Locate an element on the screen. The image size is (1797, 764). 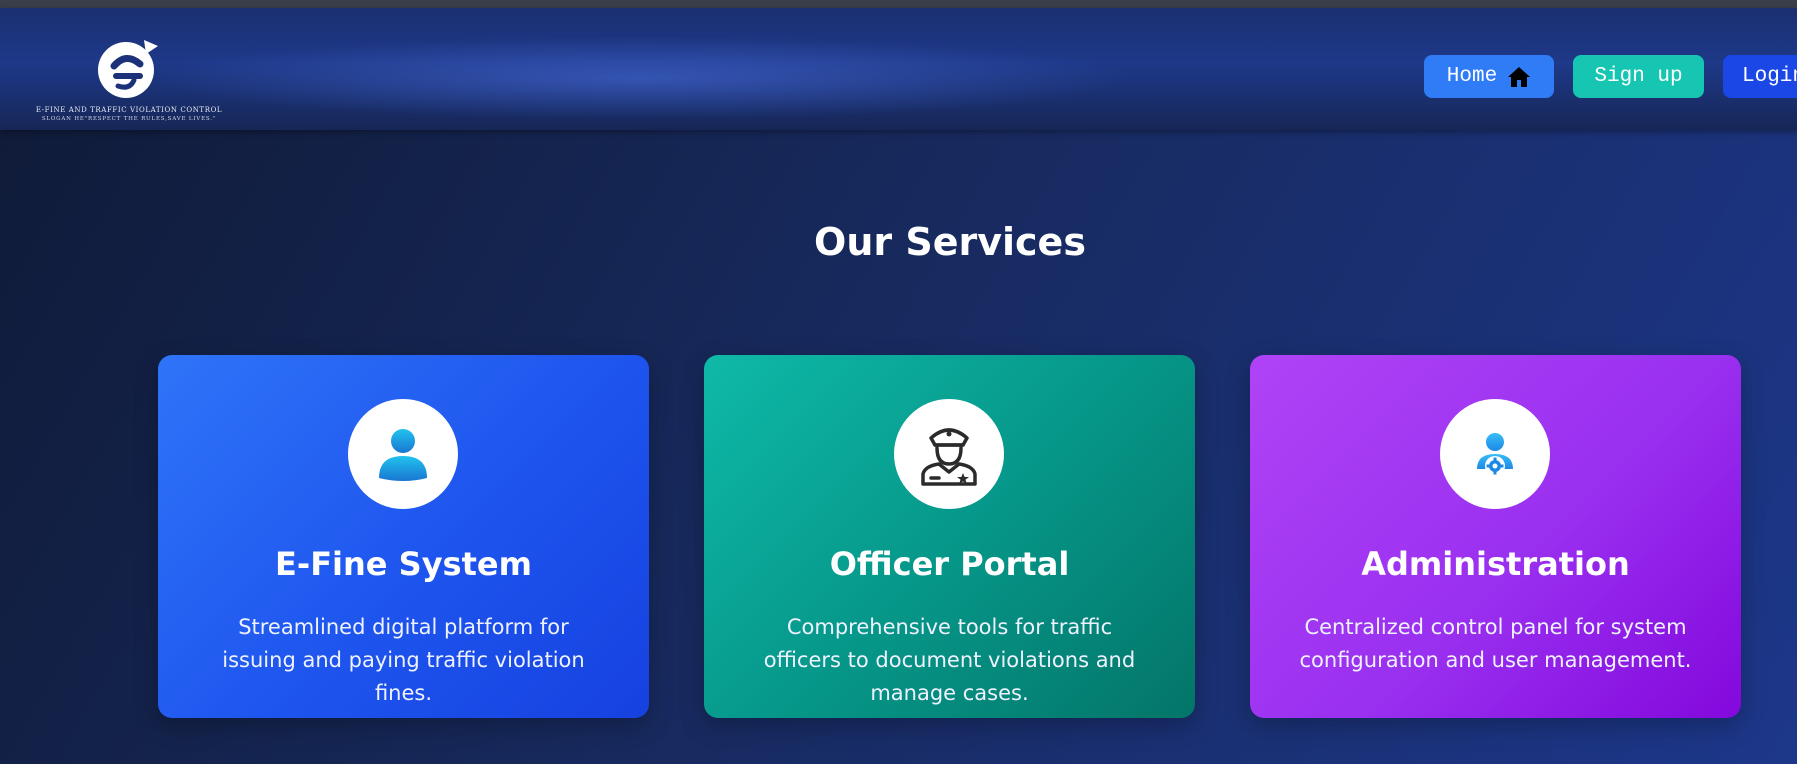
logo-mark-icon is located at coordinates (128, 69).